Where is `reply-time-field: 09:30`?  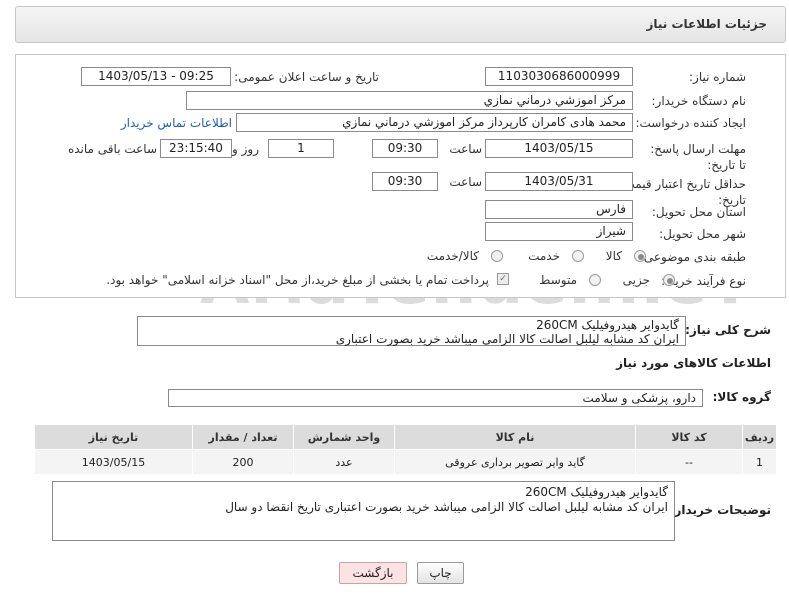 reply-time-field: 09:30 is located at coordinates (405, 148).